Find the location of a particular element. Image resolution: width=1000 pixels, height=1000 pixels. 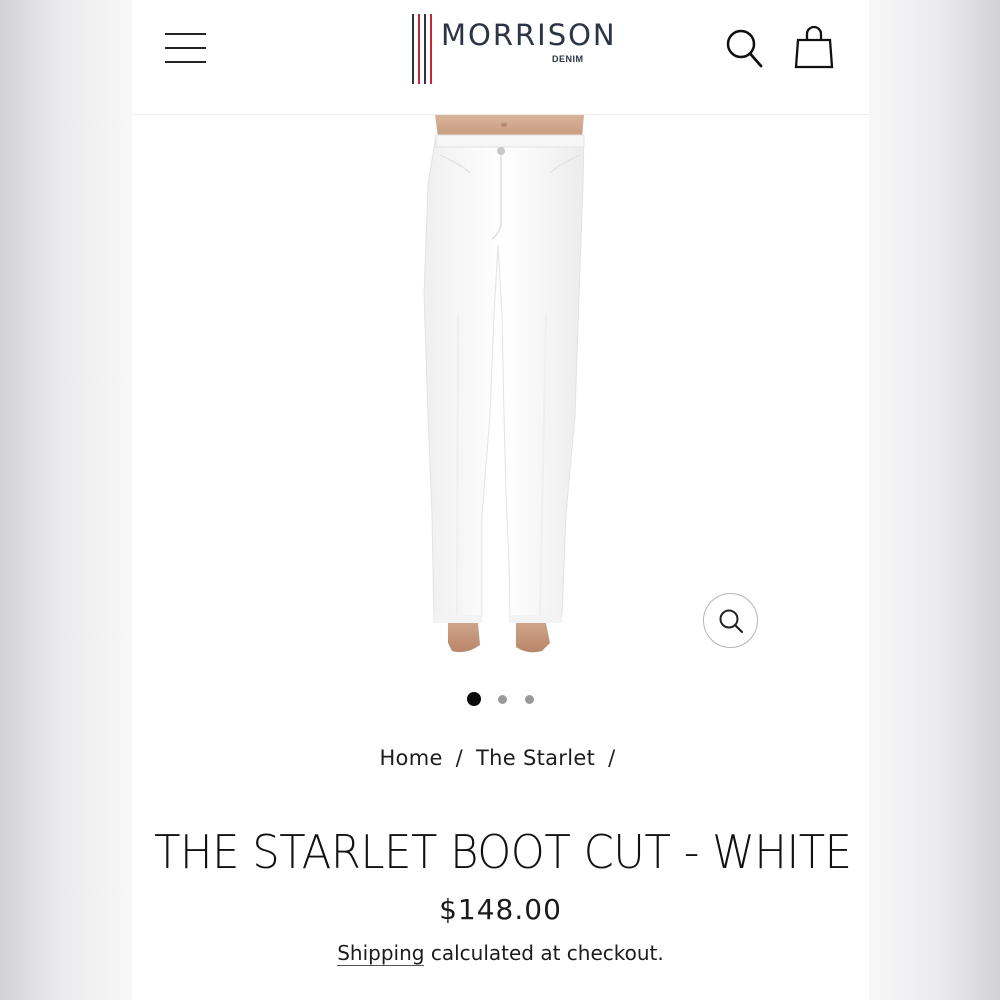

search-icon is located at coordinates (744, 48).